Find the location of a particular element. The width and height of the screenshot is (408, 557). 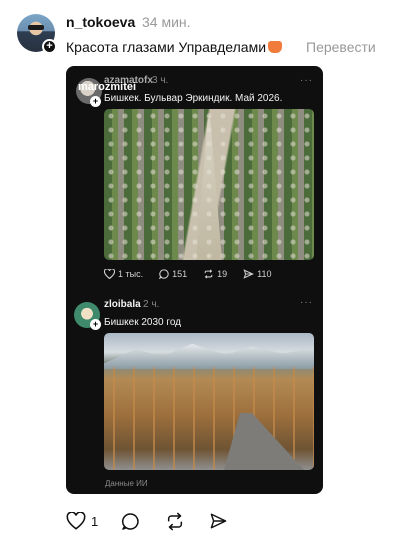

post-time: 34 мин. is located at coordinates (166, 22).